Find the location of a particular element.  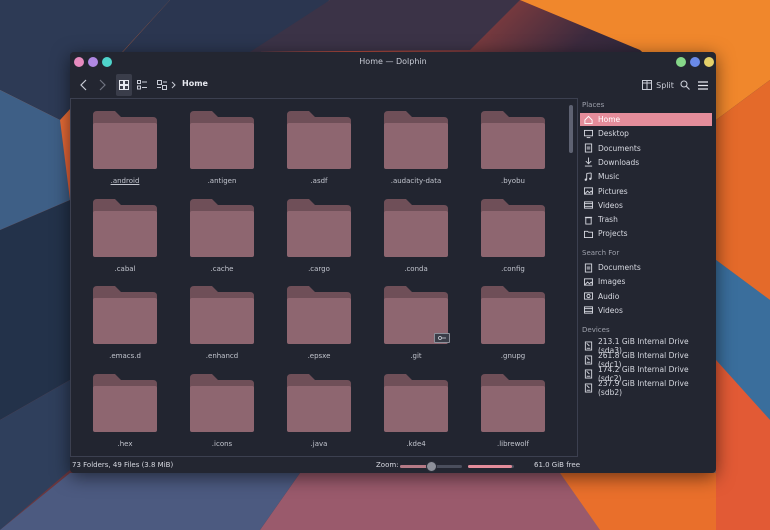

folder-item: .conda is located at coordinates (415, 238).